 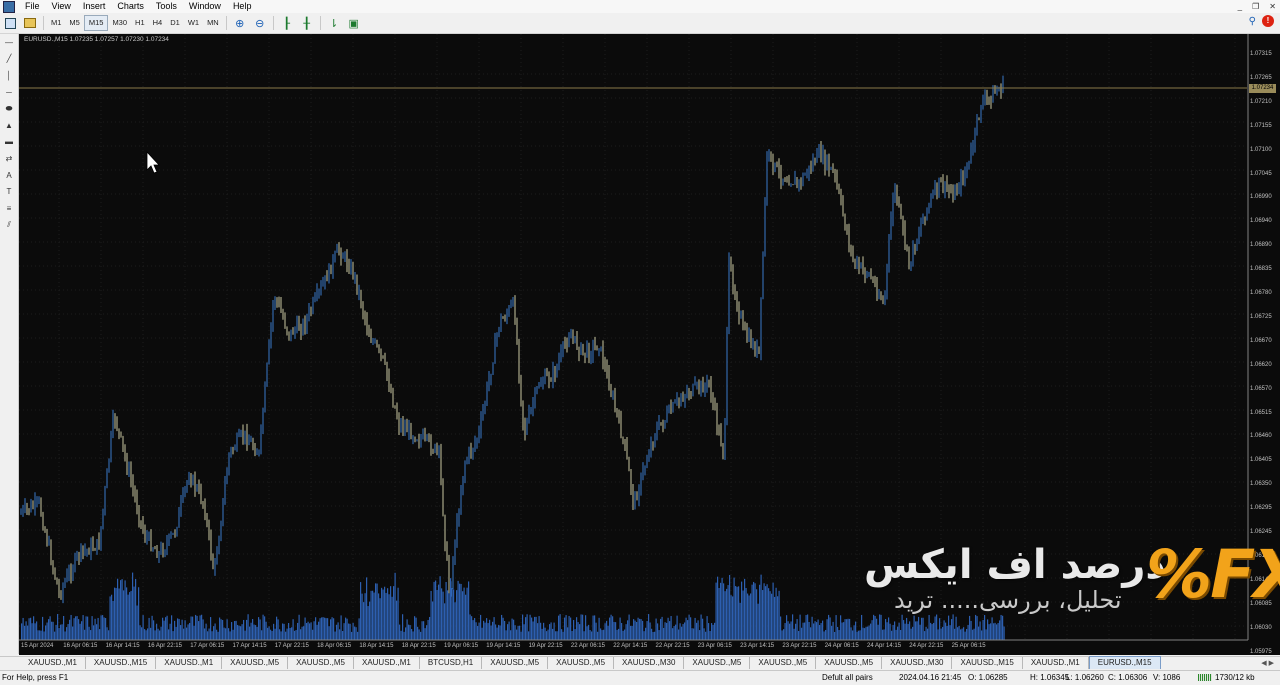 What do you see at coordinates (1240, 6) in the screenshot?
I see `minimize-icon: _` at bounding box center [1240, 6].